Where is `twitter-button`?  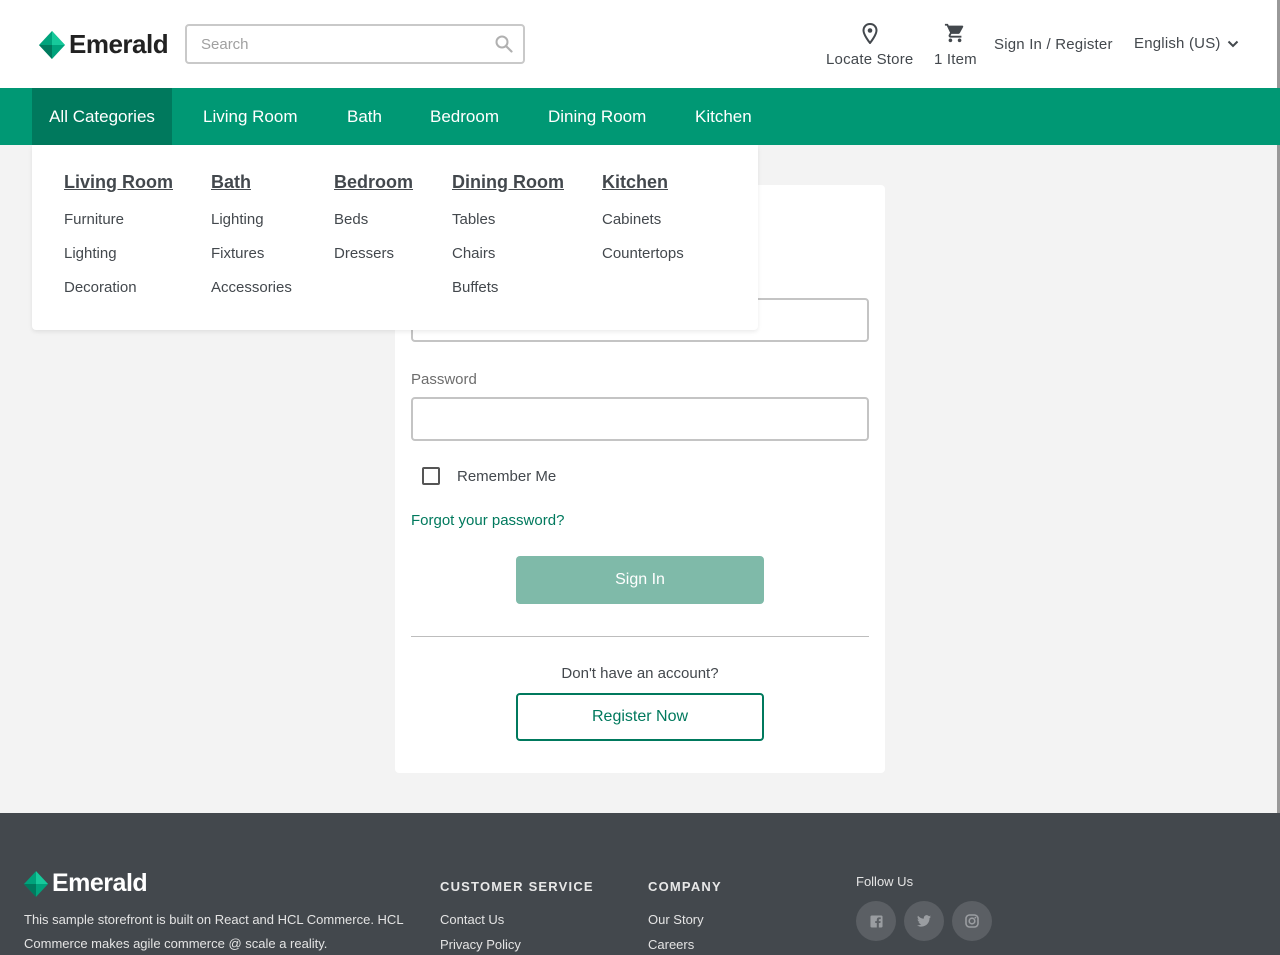
twitter-button is located at coordinates (924, 921).